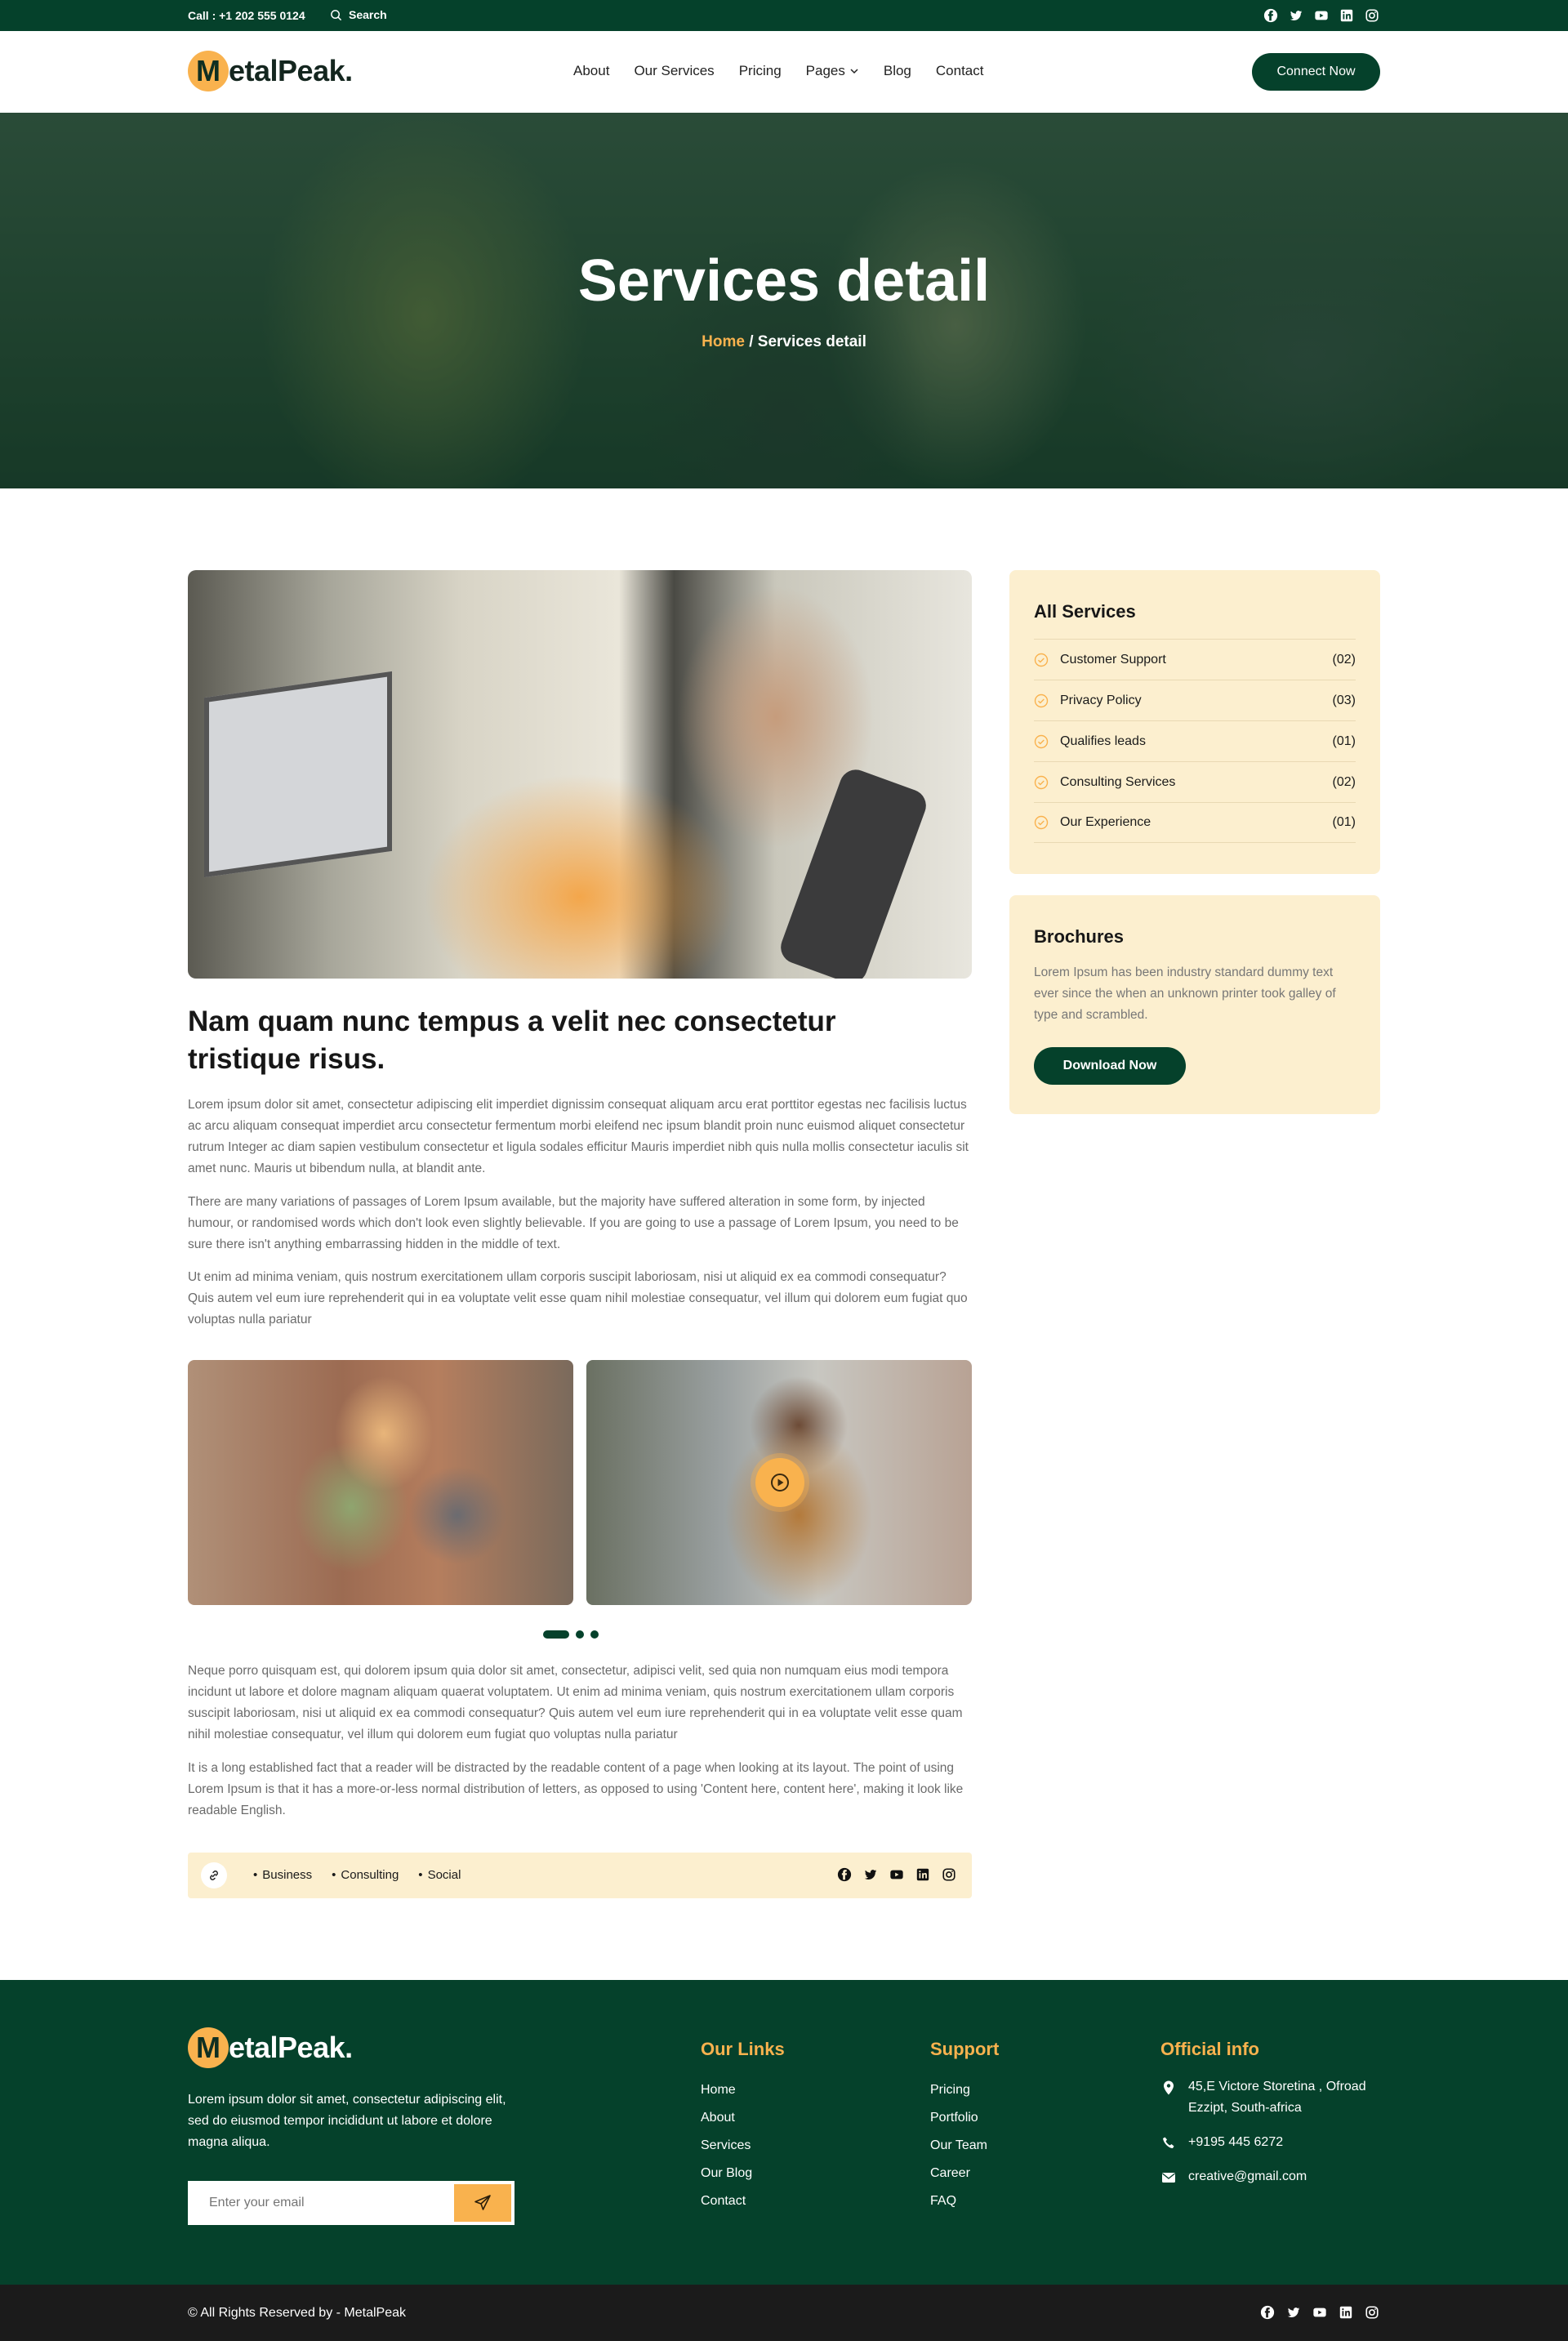 Image resolution: width=1568 pixels, height=2341 pixels. What do you see at coordinates (743, 2118) in the screenshot?
I see `footer-link-about: About` at bounding box center [743, 2118].